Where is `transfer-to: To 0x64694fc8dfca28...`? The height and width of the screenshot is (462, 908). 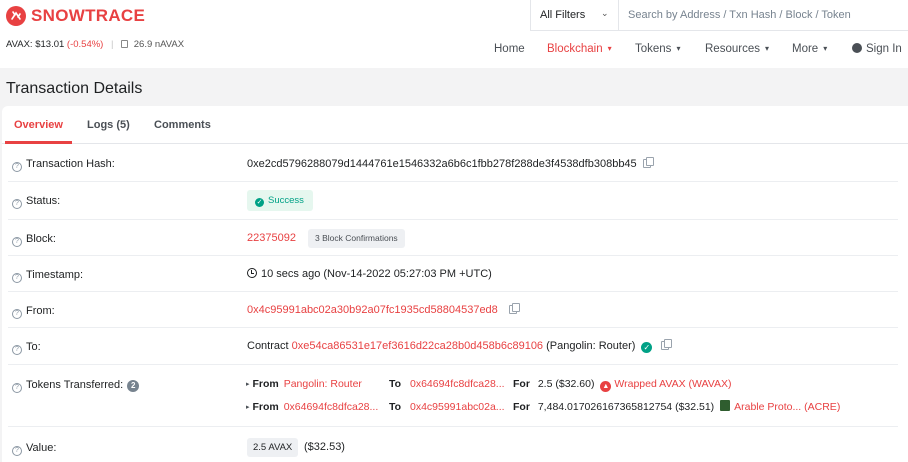 transfer-to: To 0x64694fc8dfca28... is located at coordinates (447, 384).